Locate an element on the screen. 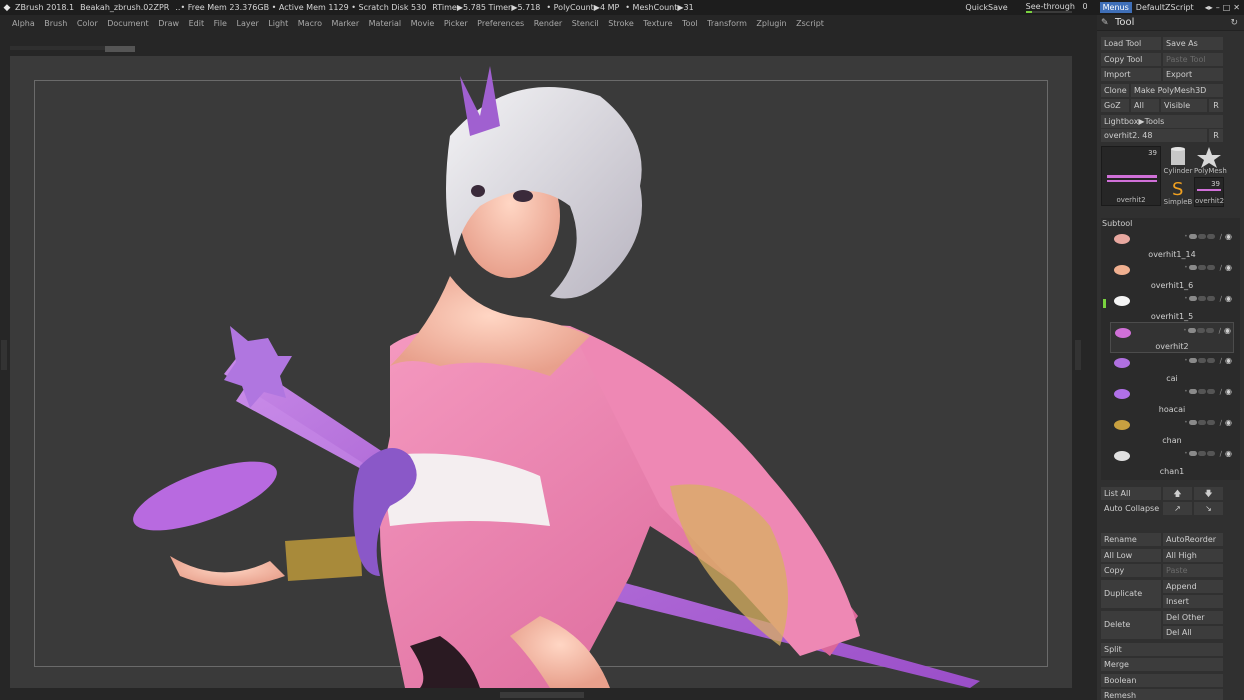 The width and height of the screenshot is (1244, 700). menu-tool: Tool is located at coordinates (690, 23).